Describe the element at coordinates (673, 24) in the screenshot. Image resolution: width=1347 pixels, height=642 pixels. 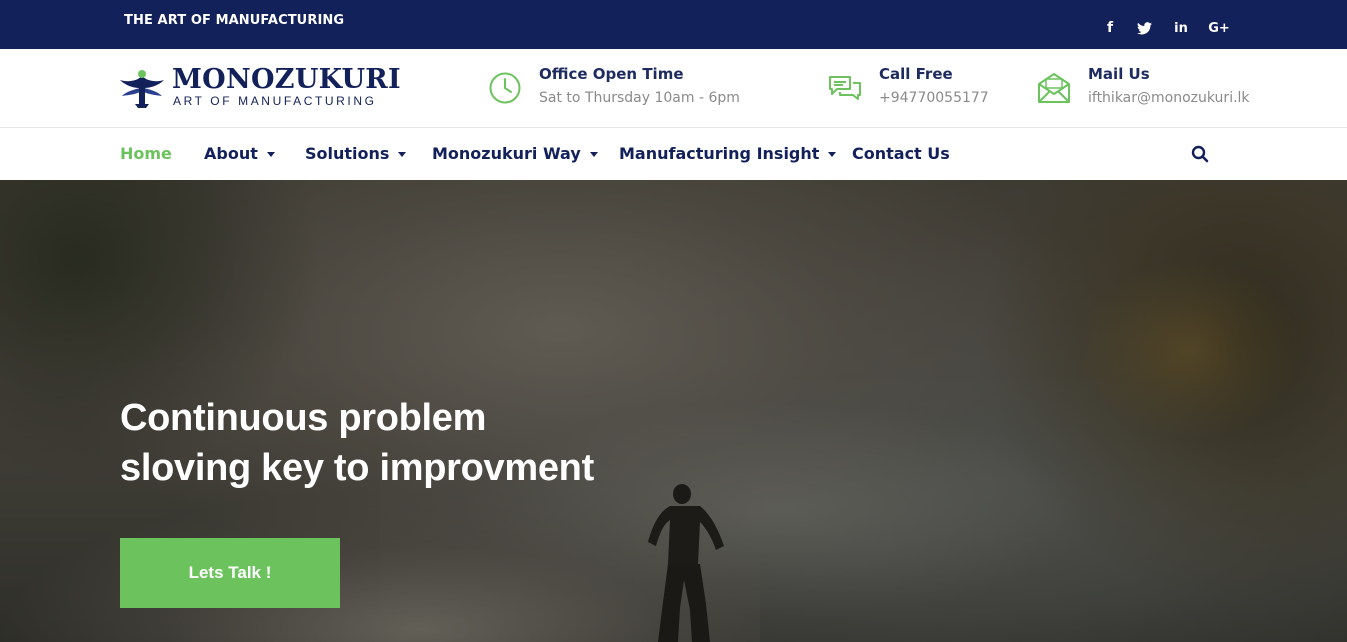
I see `top-bar: THE ART OF MANUFACTURING f in G+` at that location.